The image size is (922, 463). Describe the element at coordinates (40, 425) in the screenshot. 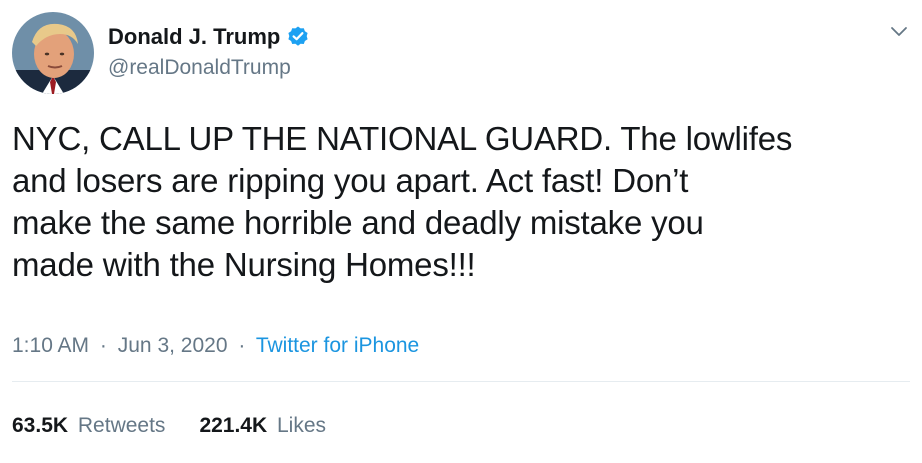

I see `retweets-count: 63.5K` at that location.